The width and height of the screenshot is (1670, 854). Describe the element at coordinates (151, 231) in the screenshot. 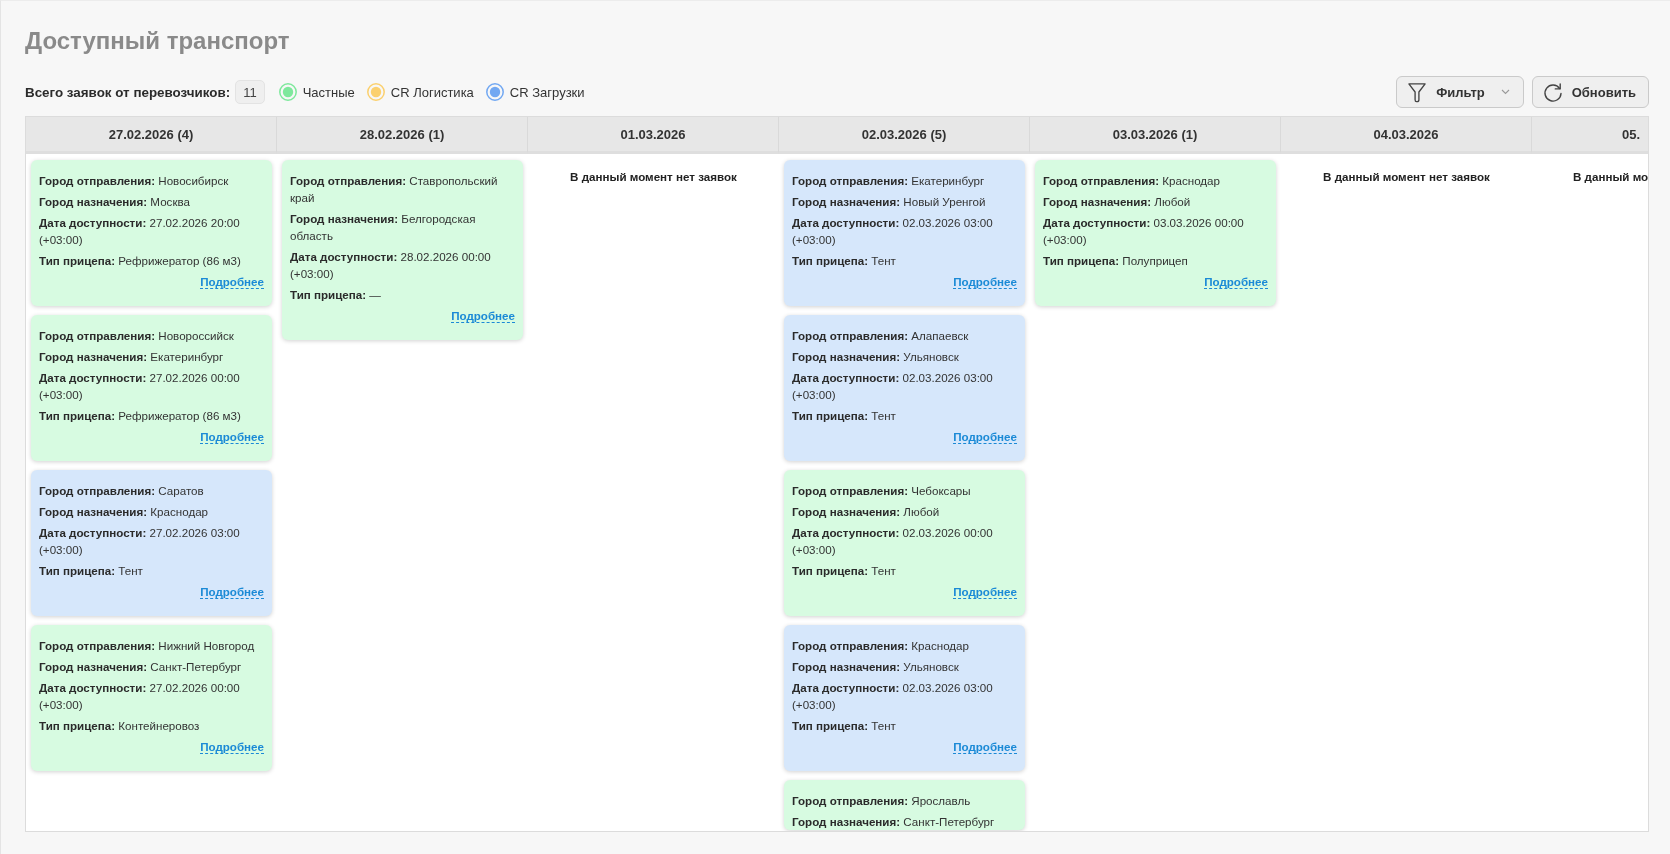

I see `card-field: Дата доступности: 27.02.2026 20:00 (+03:00)` at that location.